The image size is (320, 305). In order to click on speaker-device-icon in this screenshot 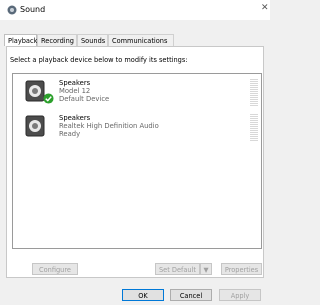, I will do `click(35, 126)`.